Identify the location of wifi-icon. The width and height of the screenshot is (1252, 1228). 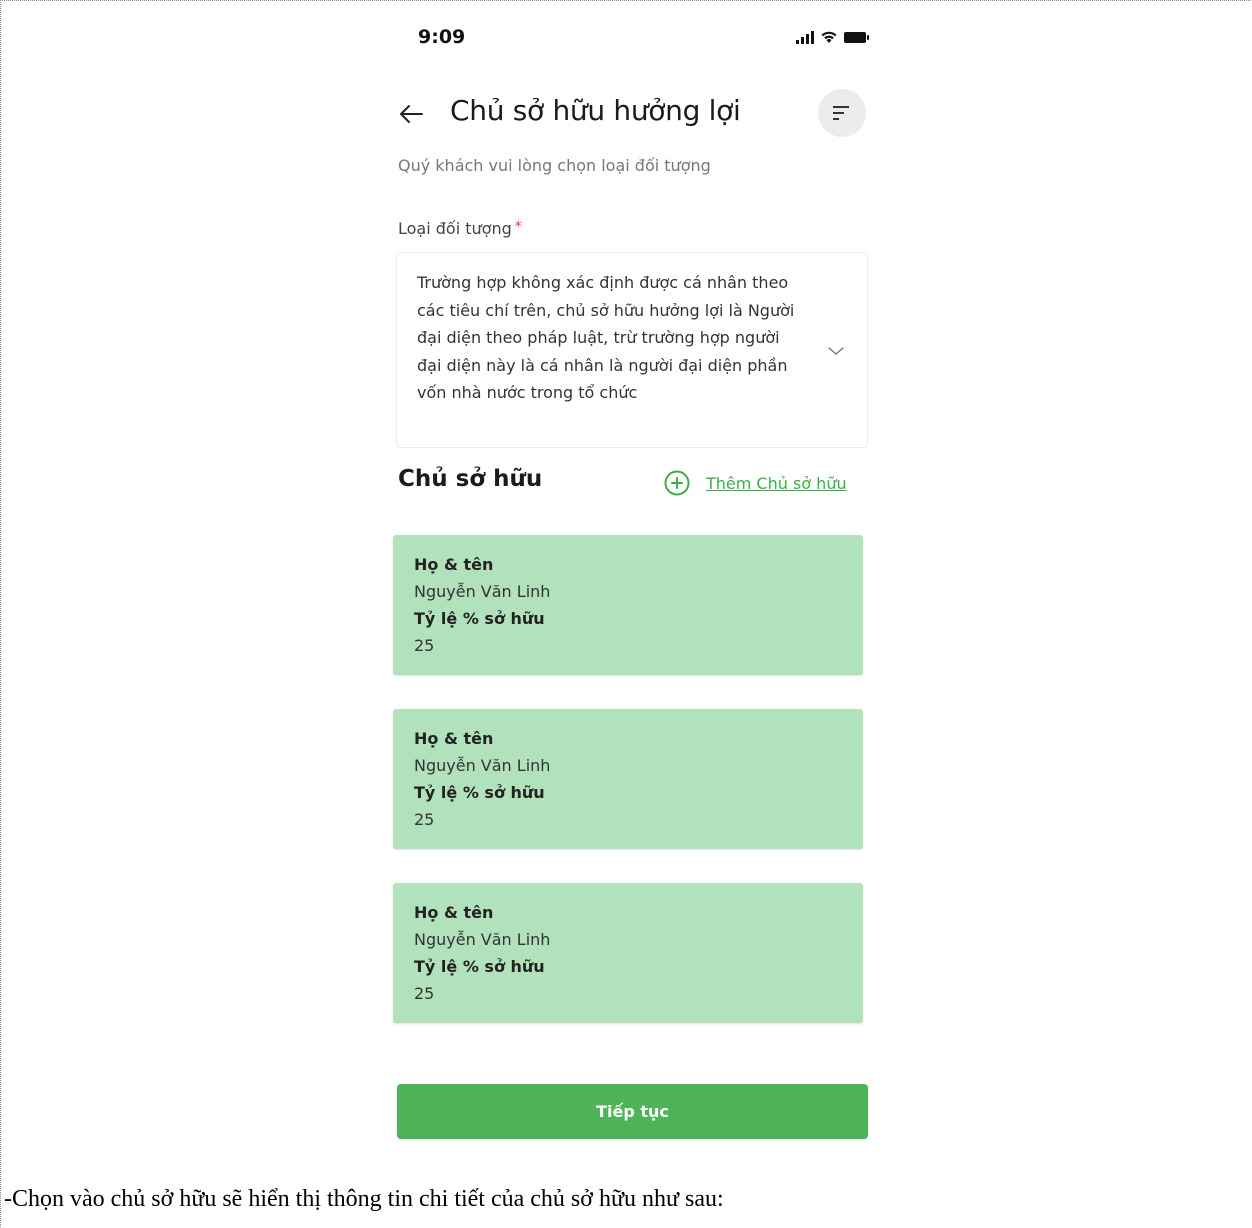
(829, 37).